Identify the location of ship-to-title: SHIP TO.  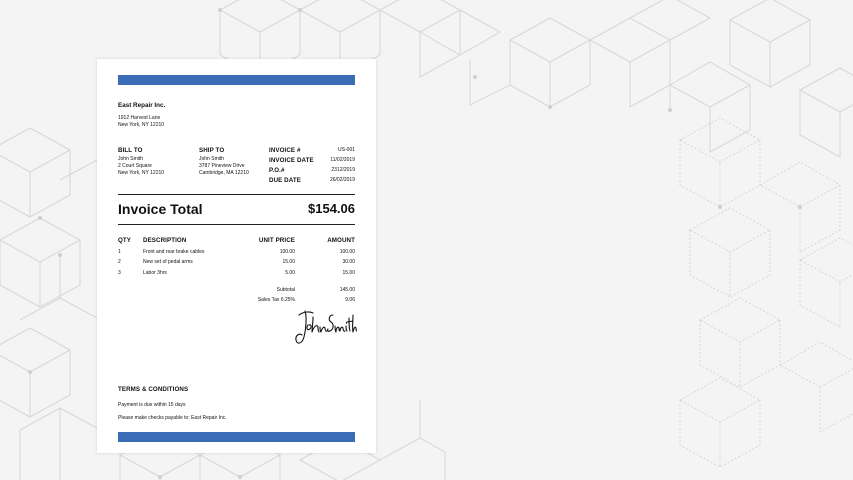
(212, 150).